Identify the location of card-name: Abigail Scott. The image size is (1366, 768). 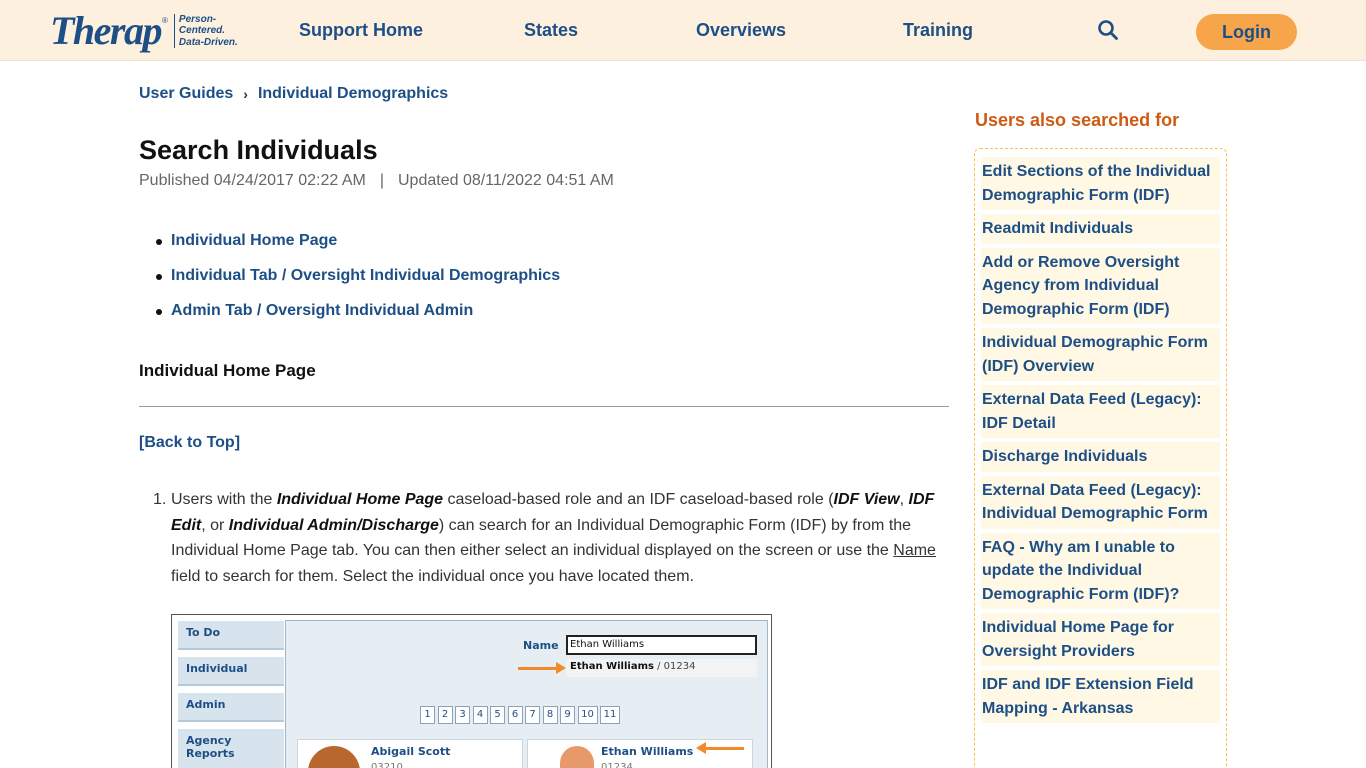
(411, 751).